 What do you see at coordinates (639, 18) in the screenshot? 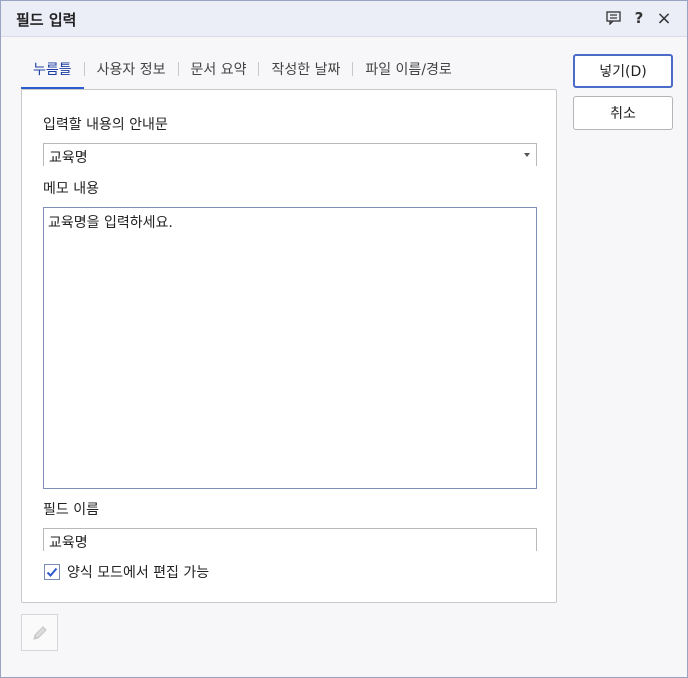
I see `help-icon: ?` at bounding box center [639, 18].